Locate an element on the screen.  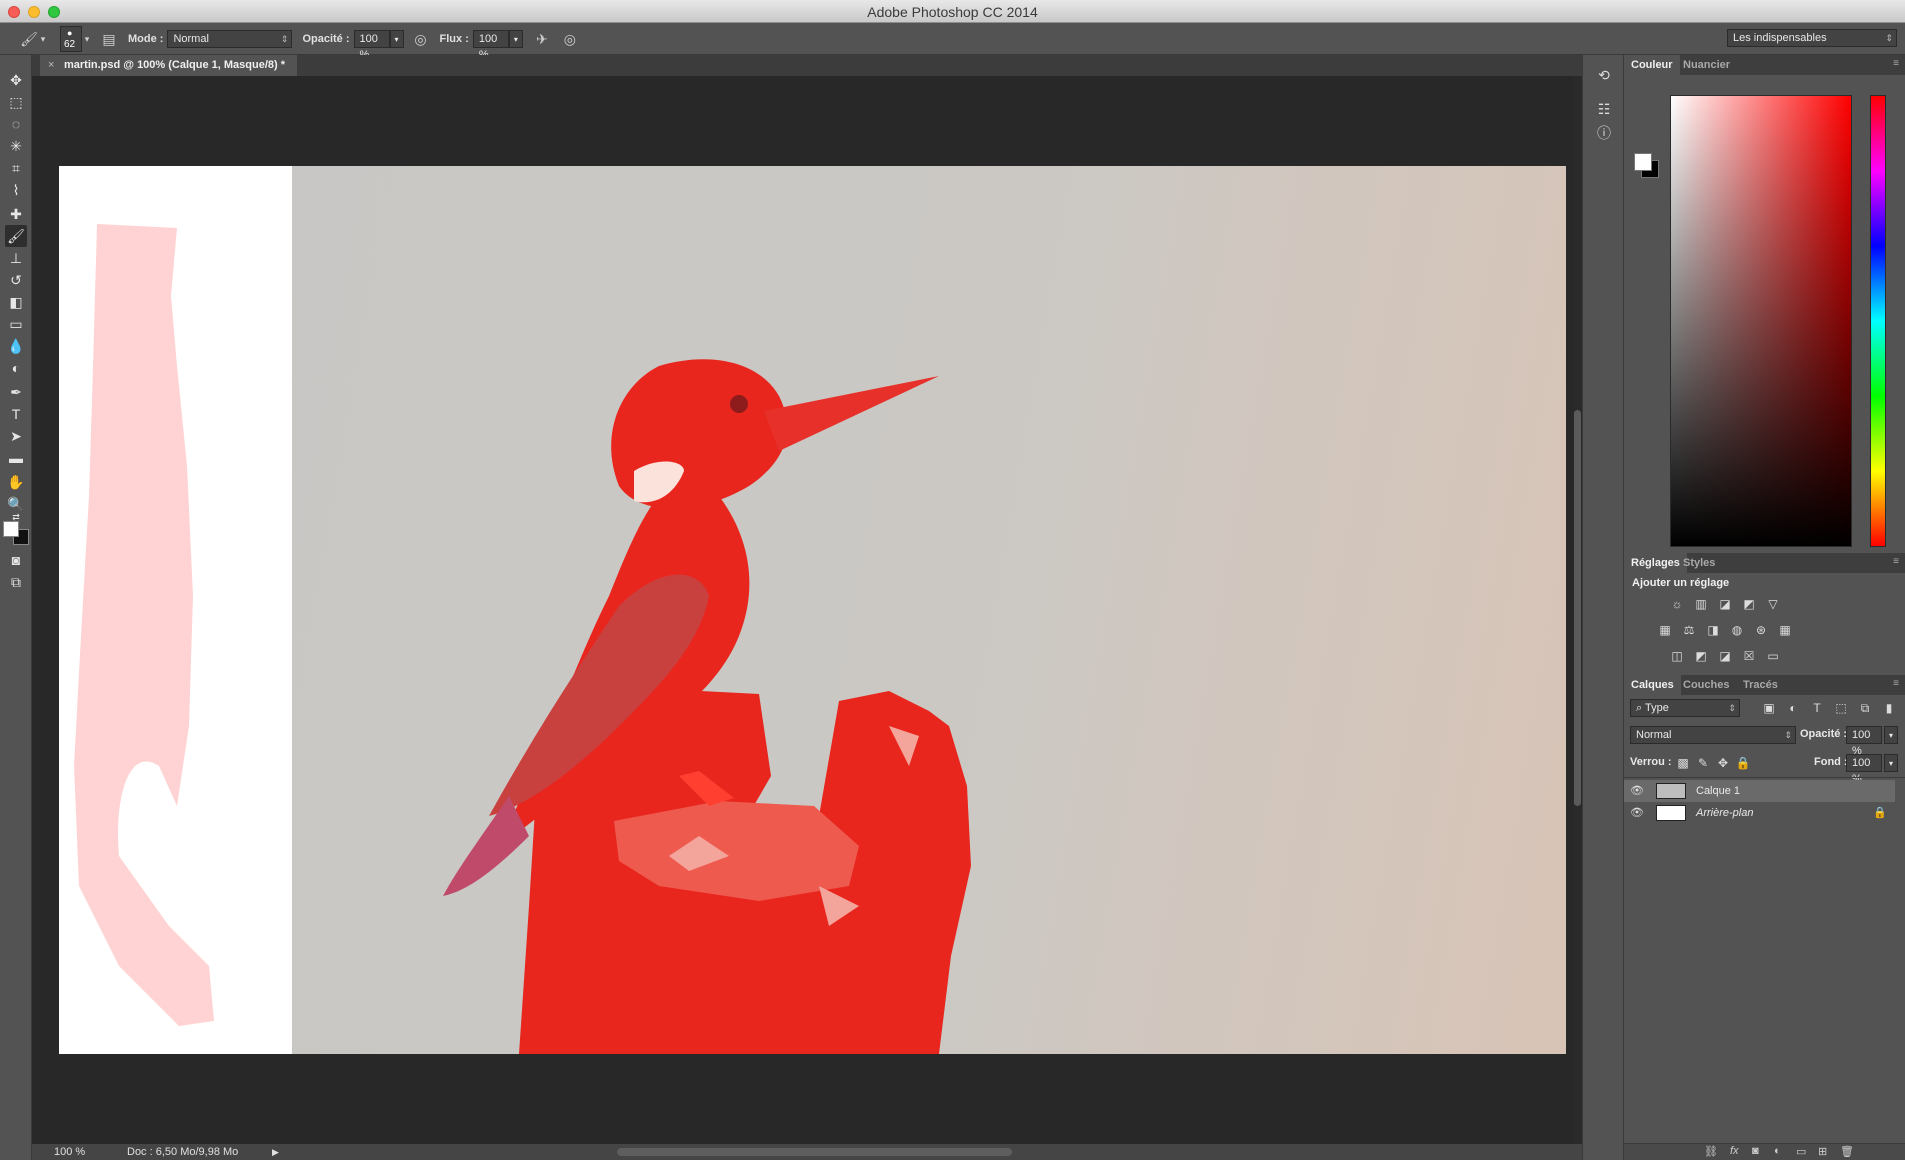
color-balance-icon: ⚖ is located at coordinates (1689, 630).